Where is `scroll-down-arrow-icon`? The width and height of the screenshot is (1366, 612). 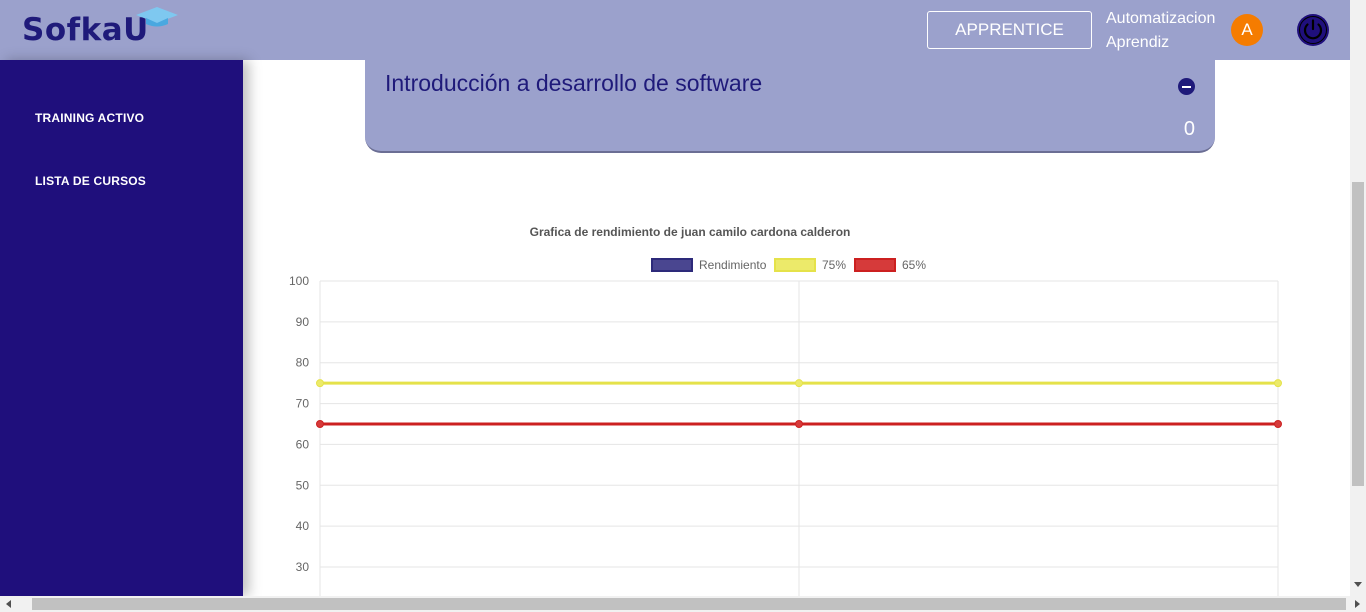
scroll-down-arrow-icon is located at coordinates (1358, 584).